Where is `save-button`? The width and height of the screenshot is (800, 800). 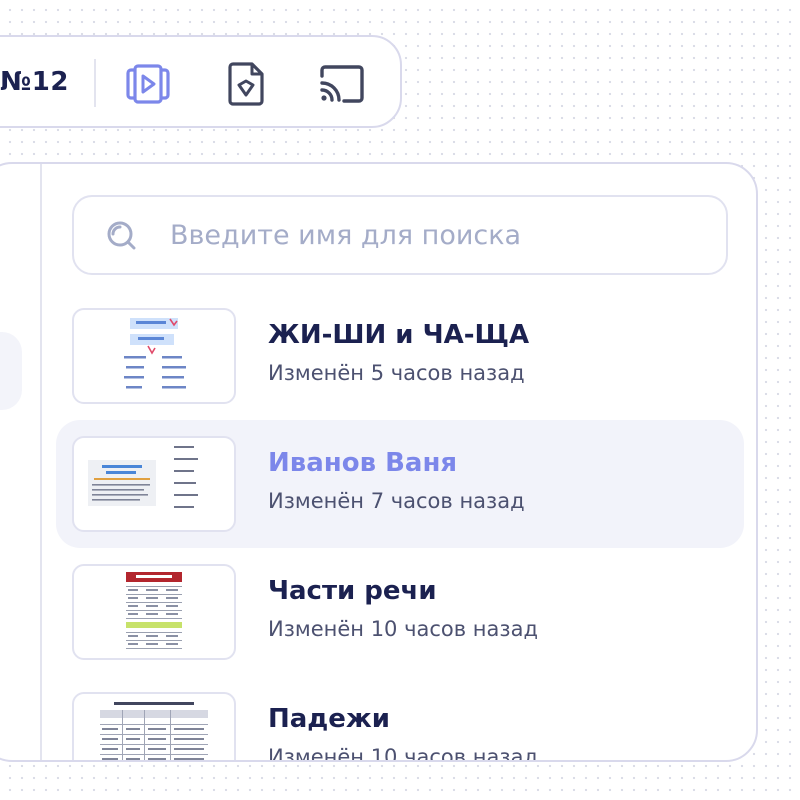
save-button is located at coordinates (246, 84).